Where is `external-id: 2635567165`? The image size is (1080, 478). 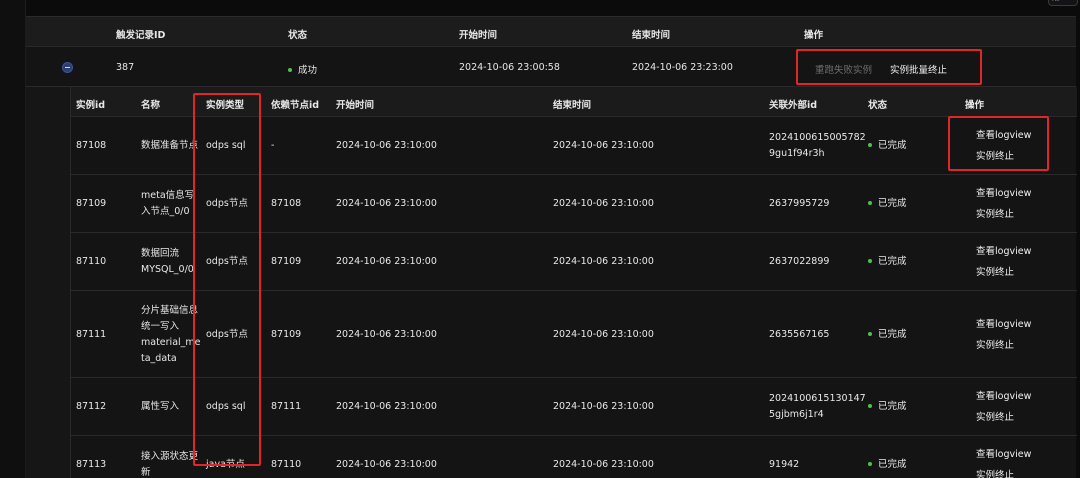
external-id: 2635567165 is located at coordinates (799, 335).